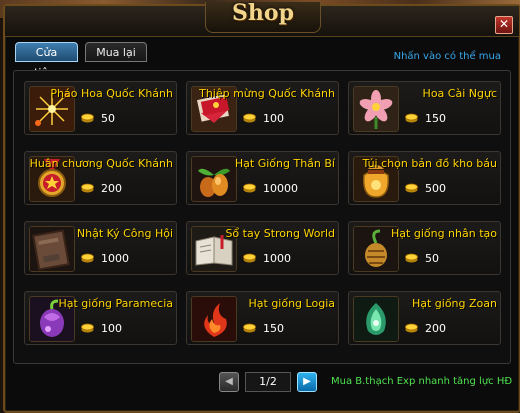 The height and width of the screenshot is (413, 520). Describe the element at coordinates (429, 163) in the screenshot. I see `item-name: Túi chọn bản đồ kho báu` at that location.